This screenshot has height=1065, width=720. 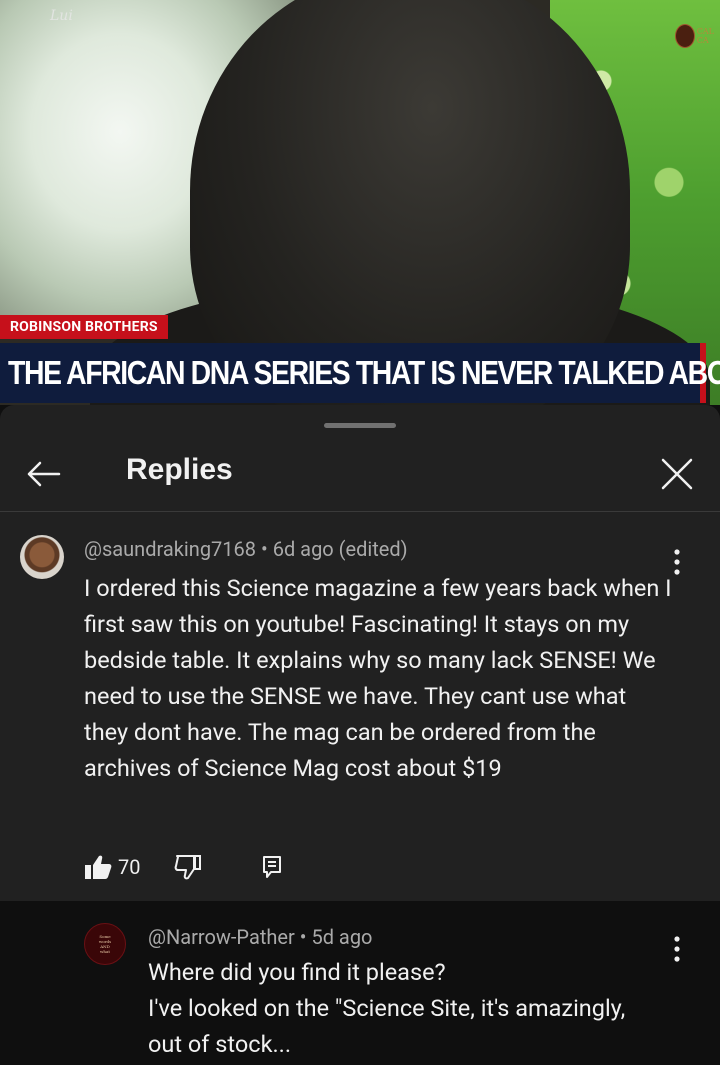 I want to click on reply-button, so click(x=272, y=867).